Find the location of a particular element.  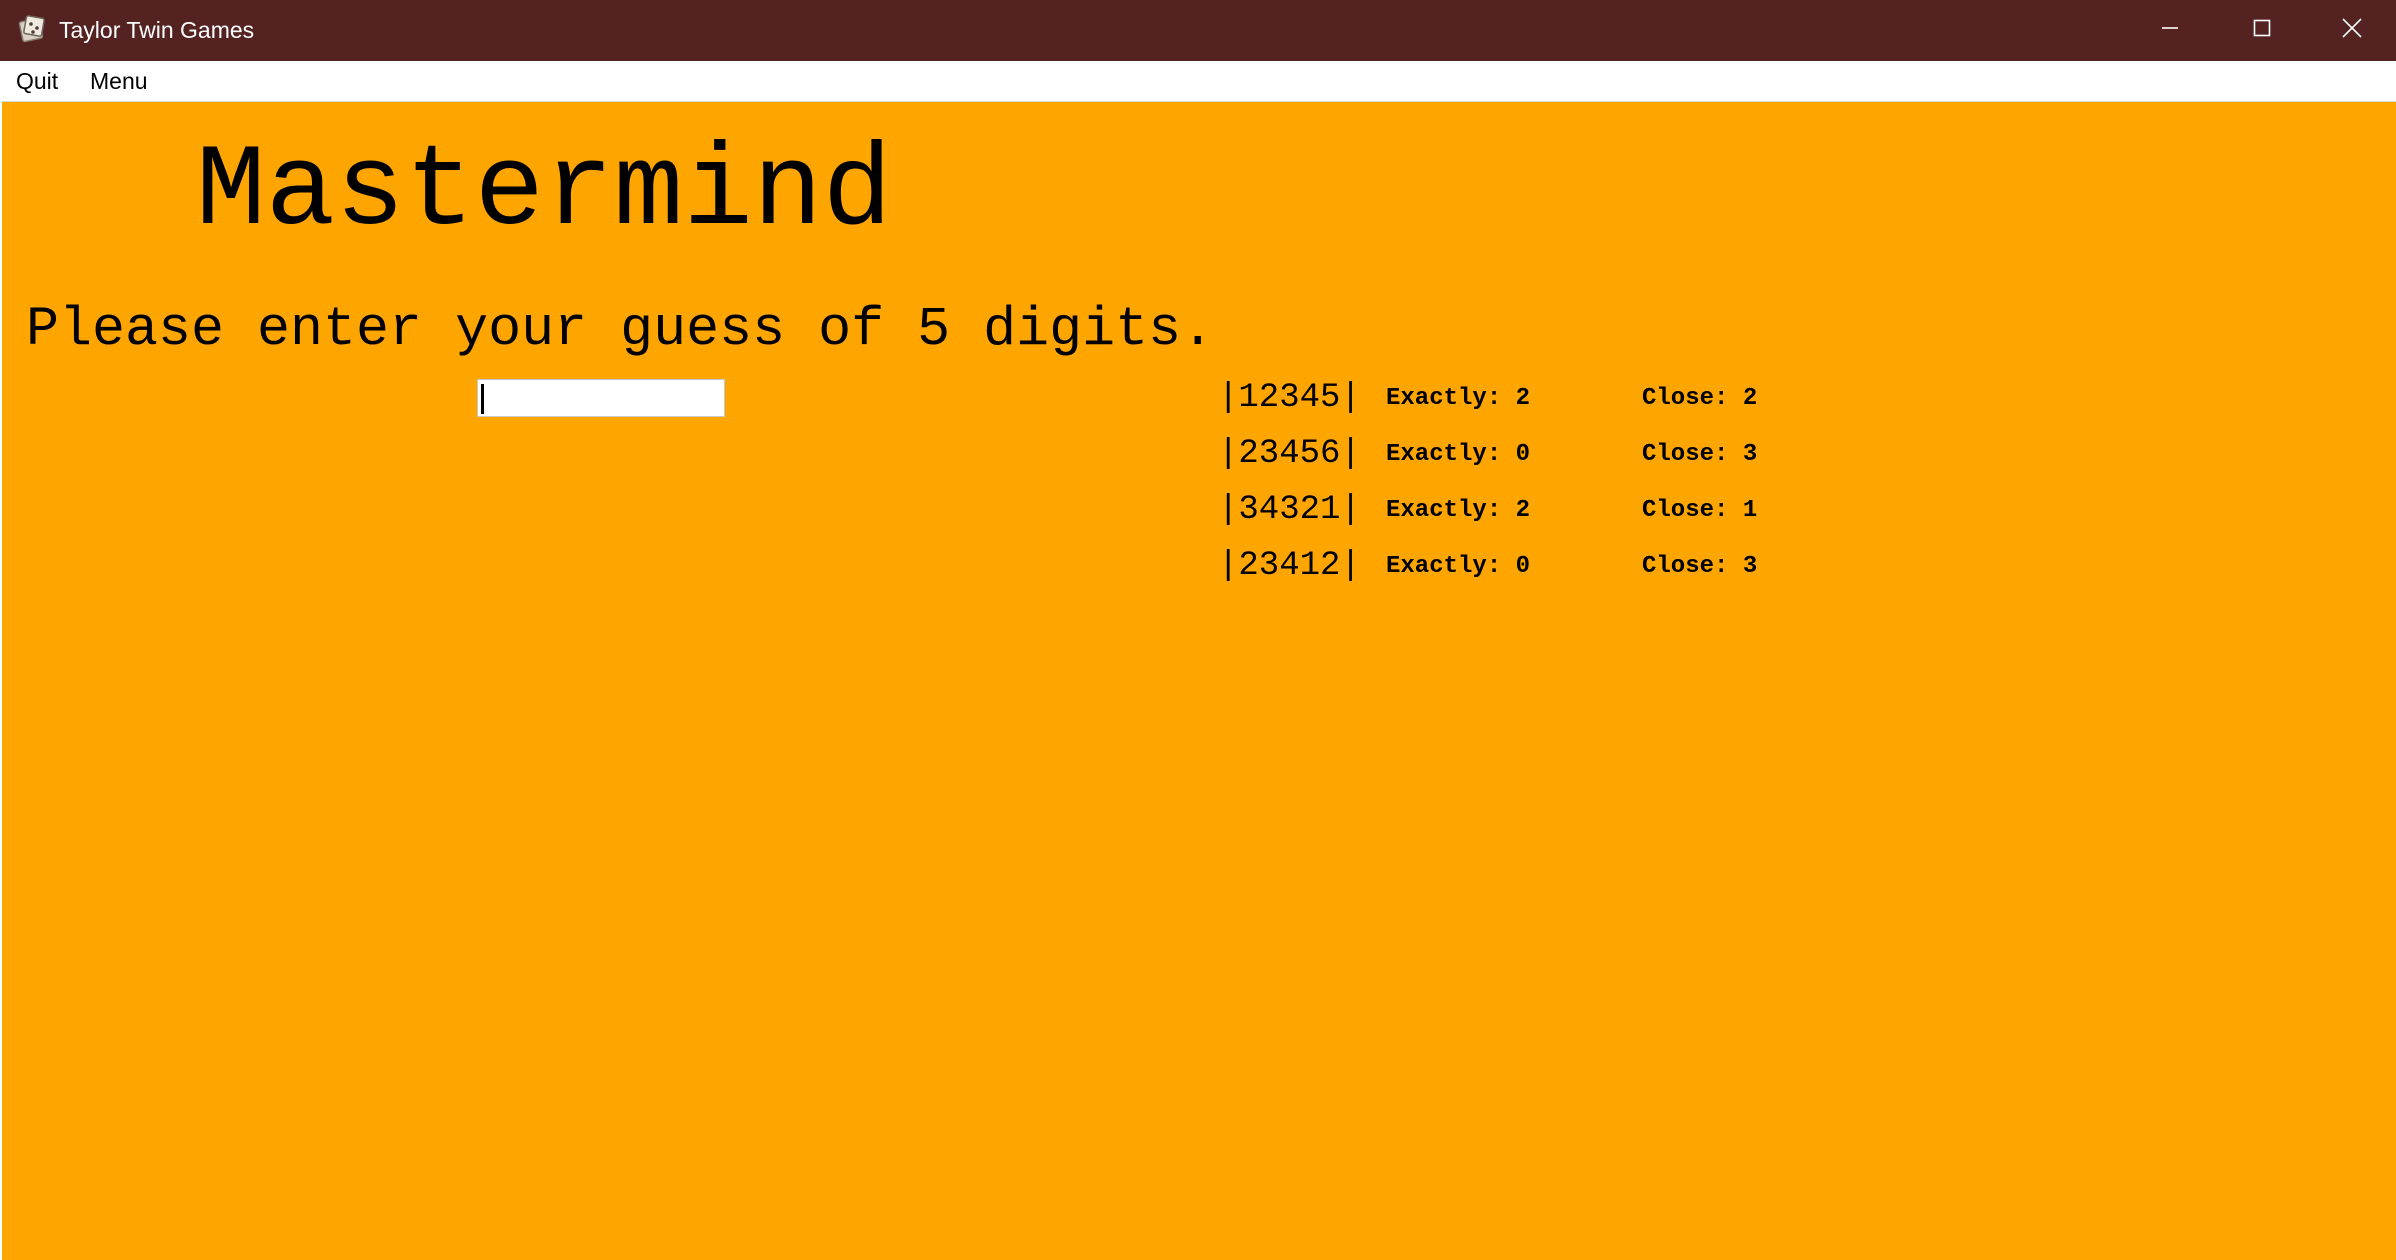

minimize-button is located at coordinates (2170, 30).